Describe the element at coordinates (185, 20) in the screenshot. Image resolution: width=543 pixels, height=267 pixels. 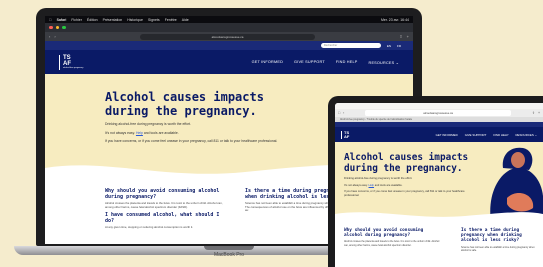
I see `menu-item-help: Aide` at that location.